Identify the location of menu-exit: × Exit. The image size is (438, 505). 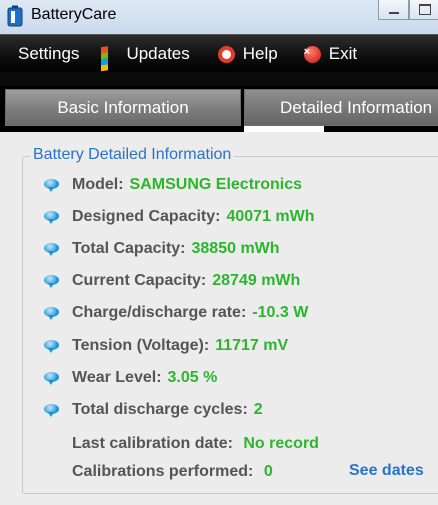
(330, 54).